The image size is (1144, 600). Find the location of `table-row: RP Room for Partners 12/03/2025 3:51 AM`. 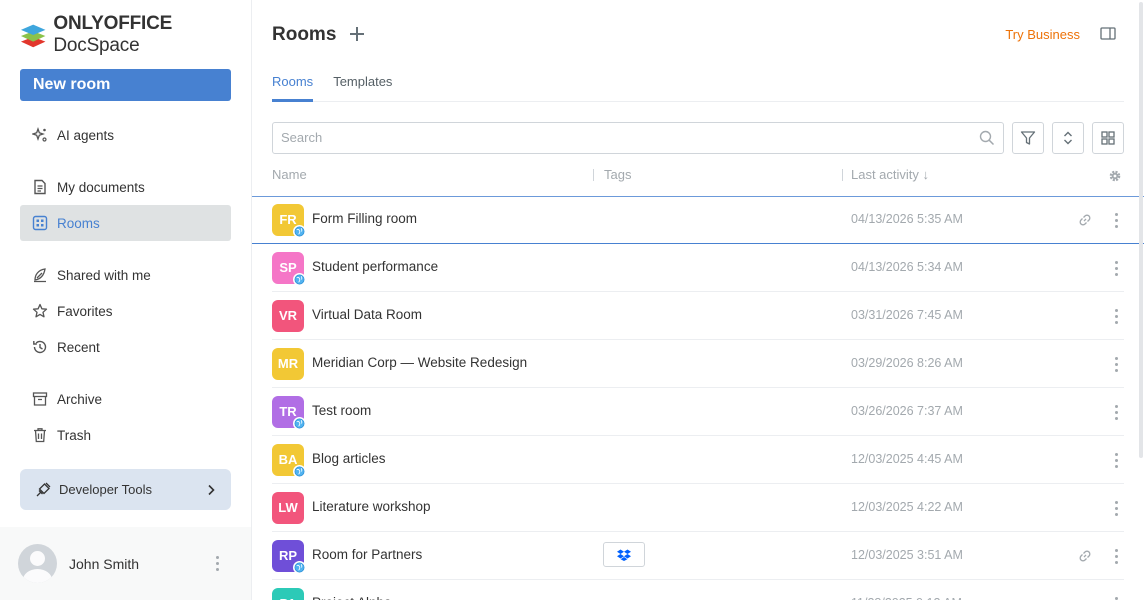

table-row: RP Room for Partners 12/03/2025 3:51 AM is located at coordinates (698, 556).